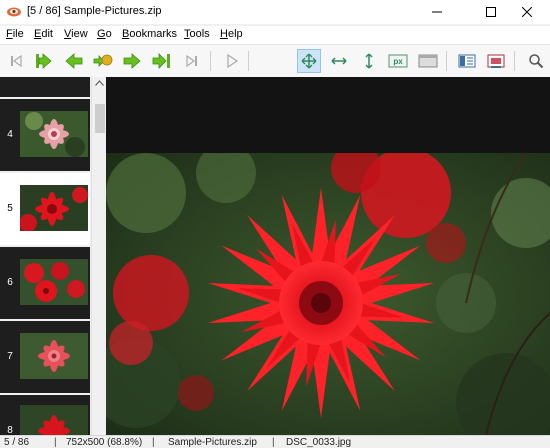  Describe the element at coordinates (10, 430) in the screenshot. I see `thumbnail-number: 8` at that location.